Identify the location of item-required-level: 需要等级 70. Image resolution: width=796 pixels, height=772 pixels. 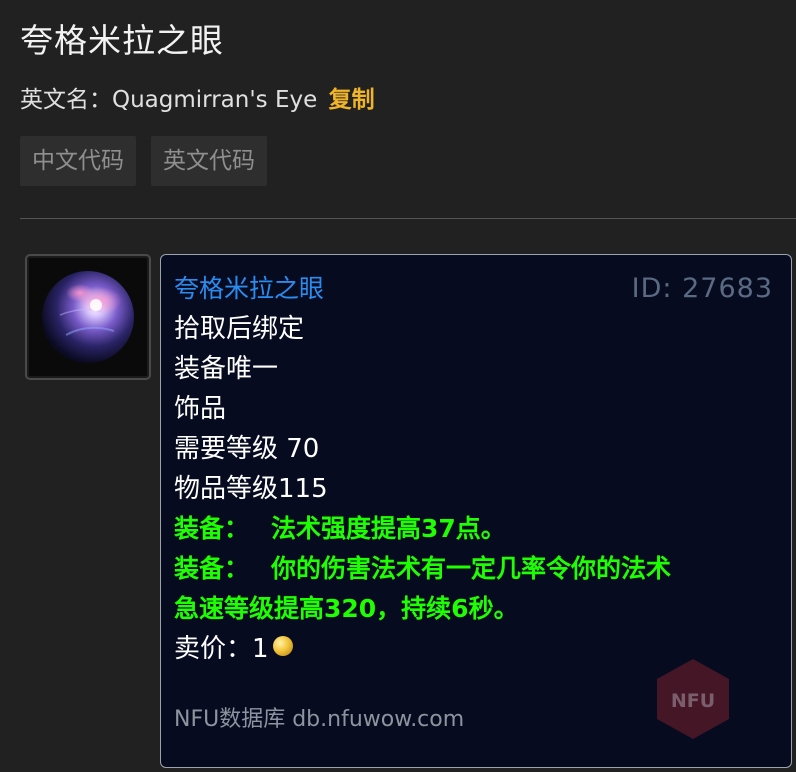
(247, 449).